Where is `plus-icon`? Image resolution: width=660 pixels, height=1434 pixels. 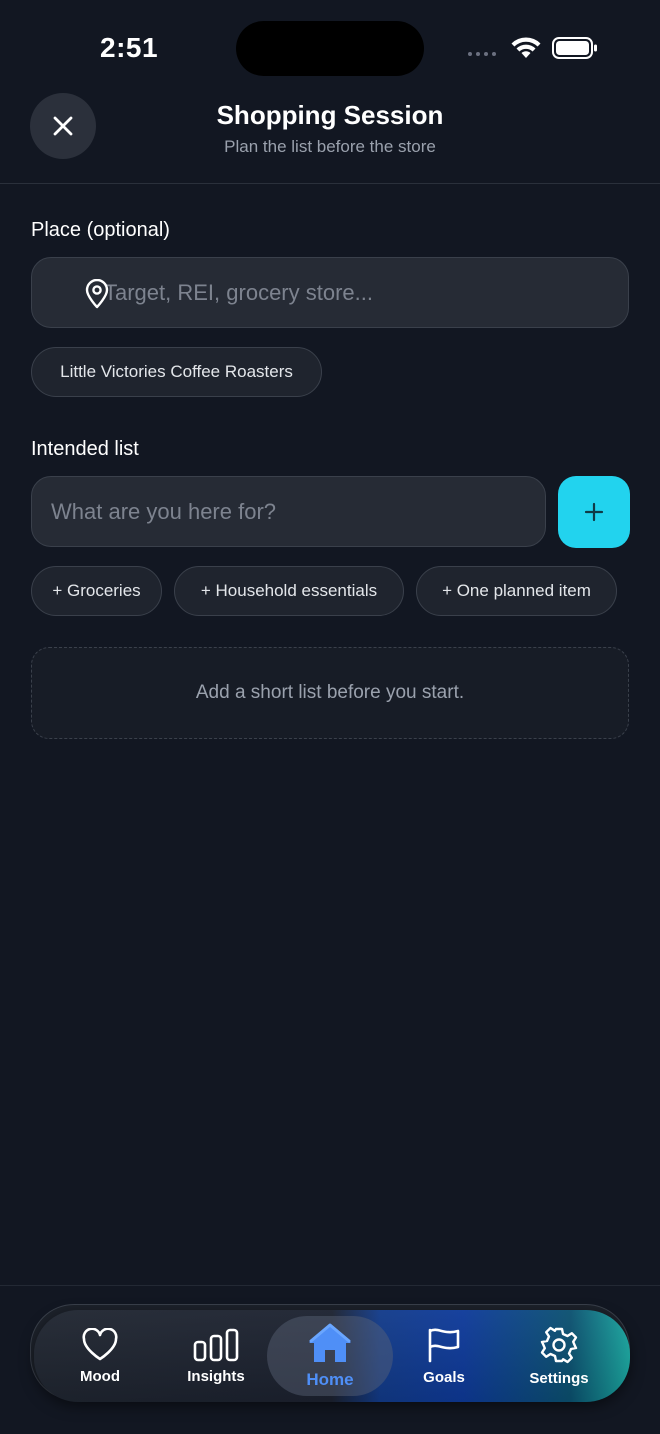
plus-icon is located at coordinates (594, 512).